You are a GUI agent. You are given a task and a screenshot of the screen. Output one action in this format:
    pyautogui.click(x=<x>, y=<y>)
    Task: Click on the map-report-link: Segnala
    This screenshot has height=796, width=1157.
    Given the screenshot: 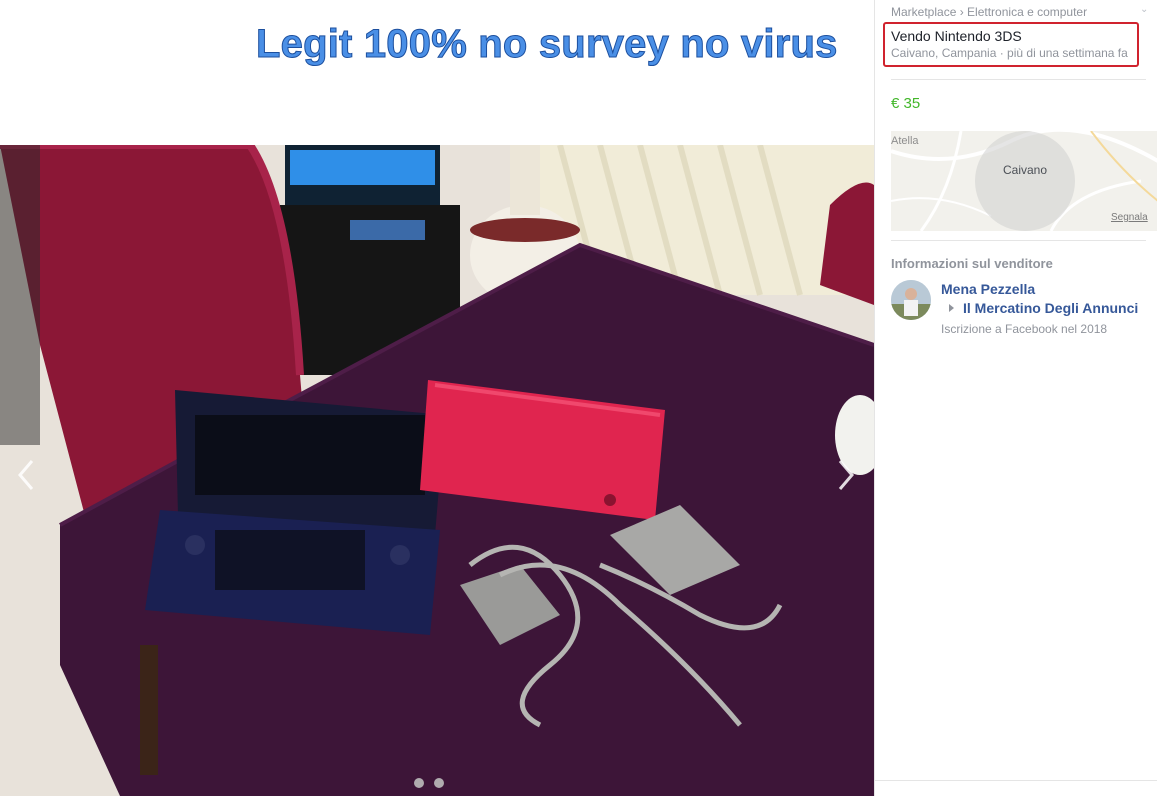 What is the action you would take?
    pyautogui.click(x=1129, y=217)
    